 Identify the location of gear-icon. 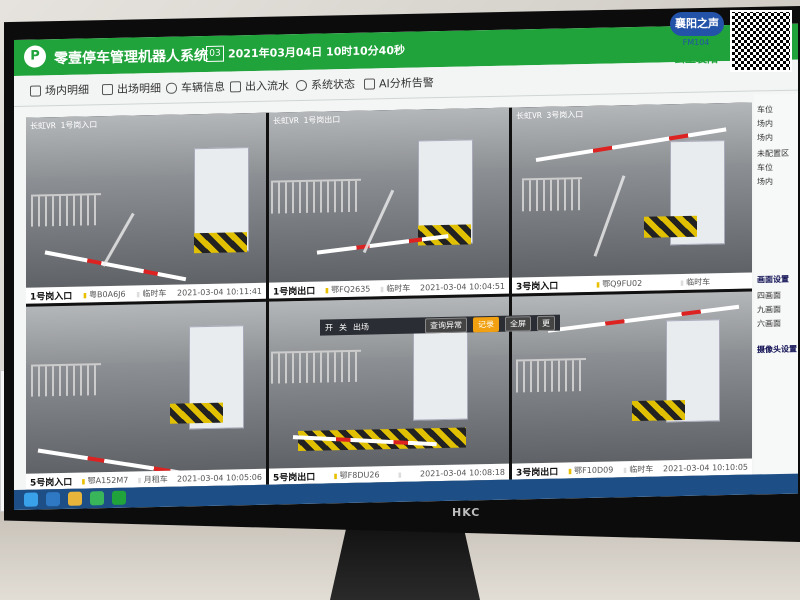
(301, 85).